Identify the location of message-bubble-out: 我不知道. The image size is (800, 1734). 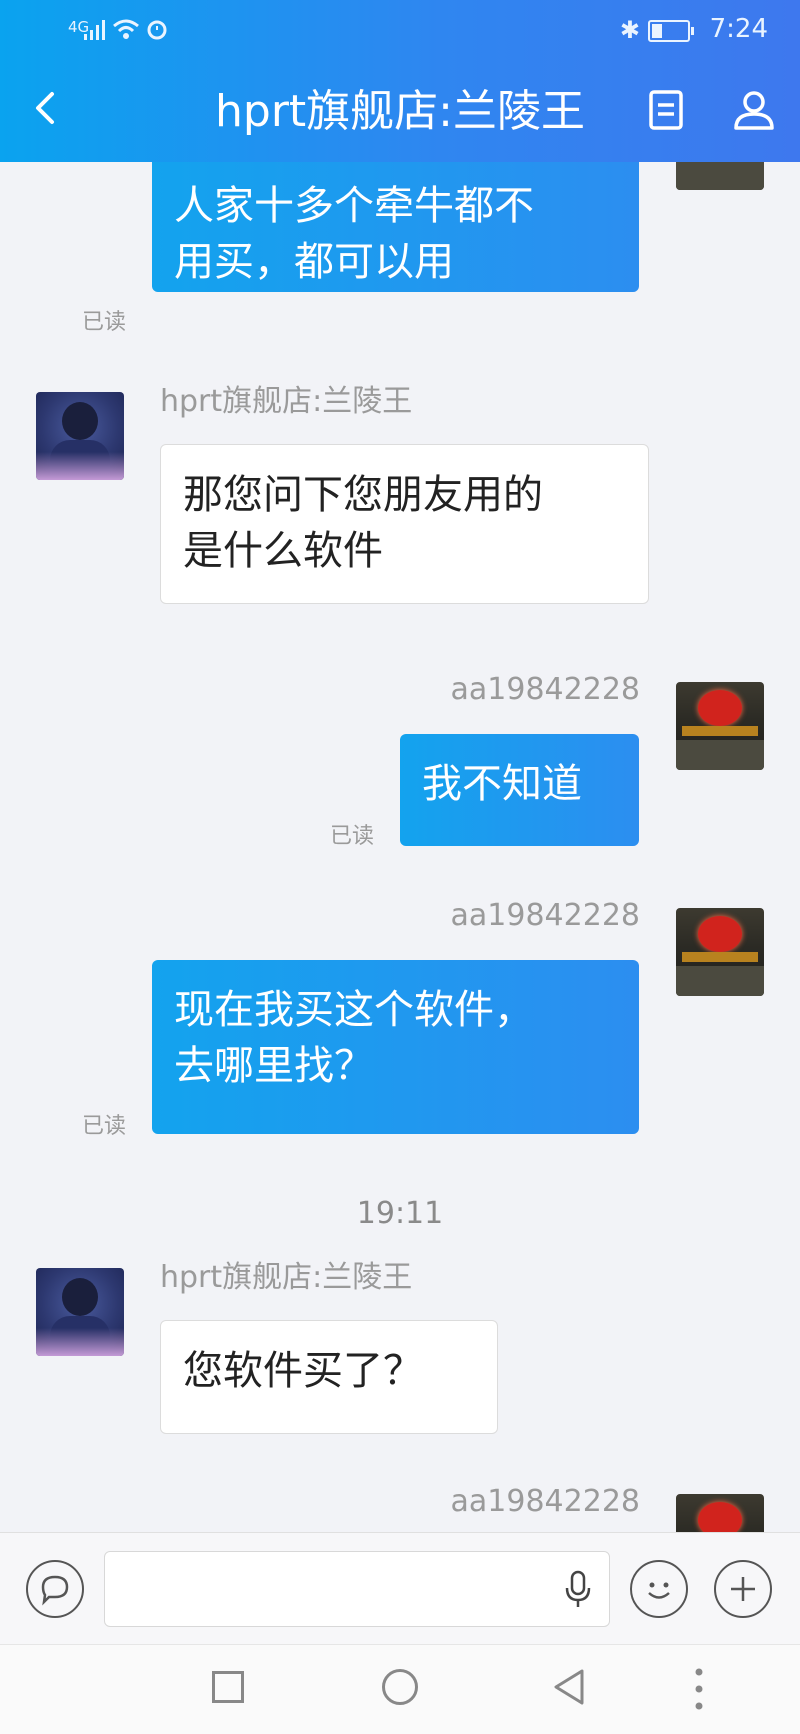
(519, 790).